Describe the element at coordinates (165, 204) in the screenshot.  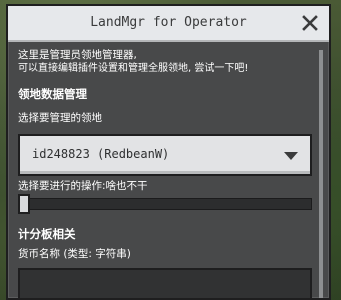
I see `operation-slider-track` at that location.